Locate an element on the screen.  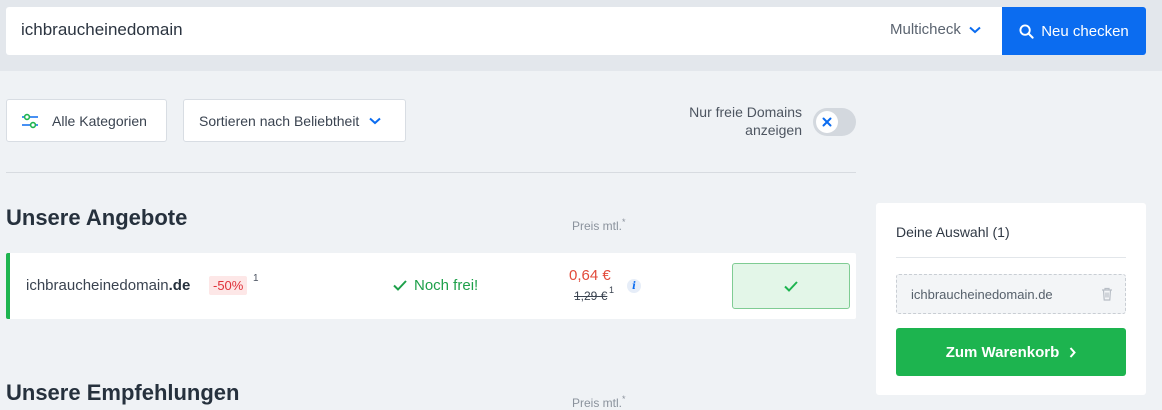
offer-domain: ichbraucheinedomain.de is located at coordinates (108, 285).